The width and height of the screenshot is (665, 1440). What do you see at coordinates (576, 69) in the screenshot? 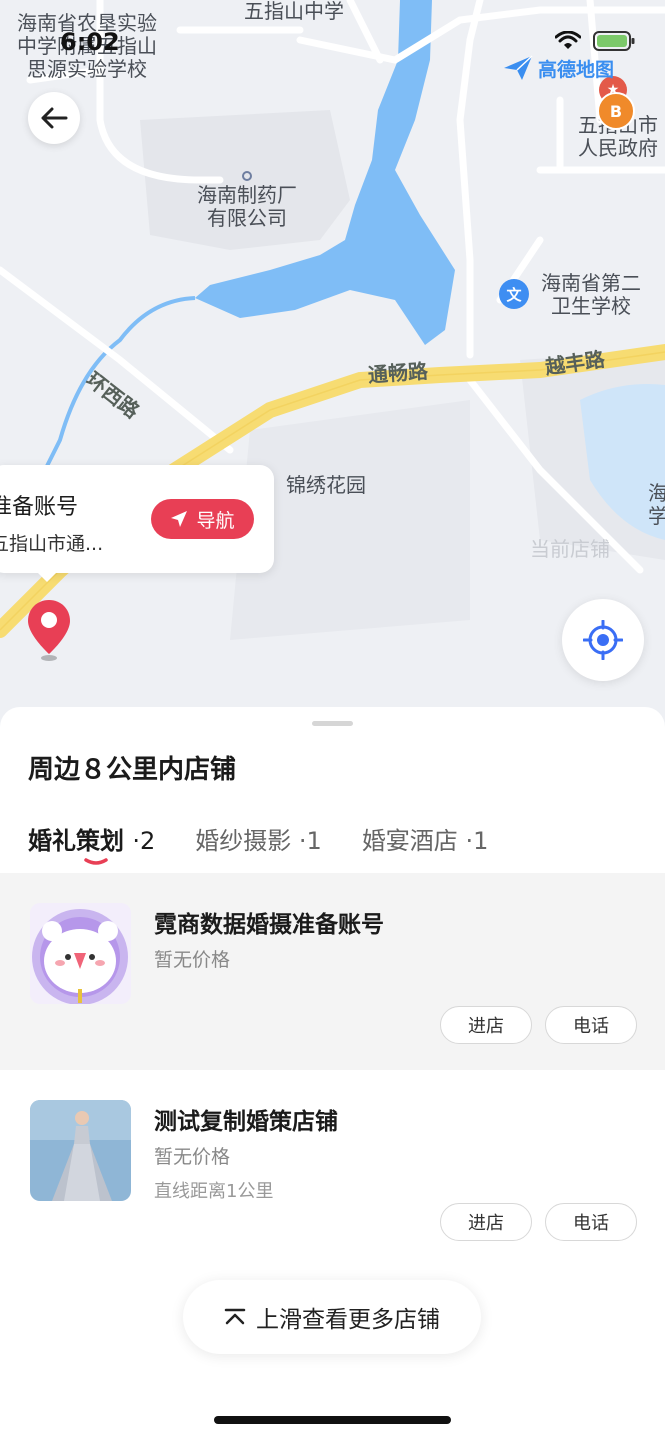
I see `amap-logo-text: 高德地图` at bounding box center [576, 69].